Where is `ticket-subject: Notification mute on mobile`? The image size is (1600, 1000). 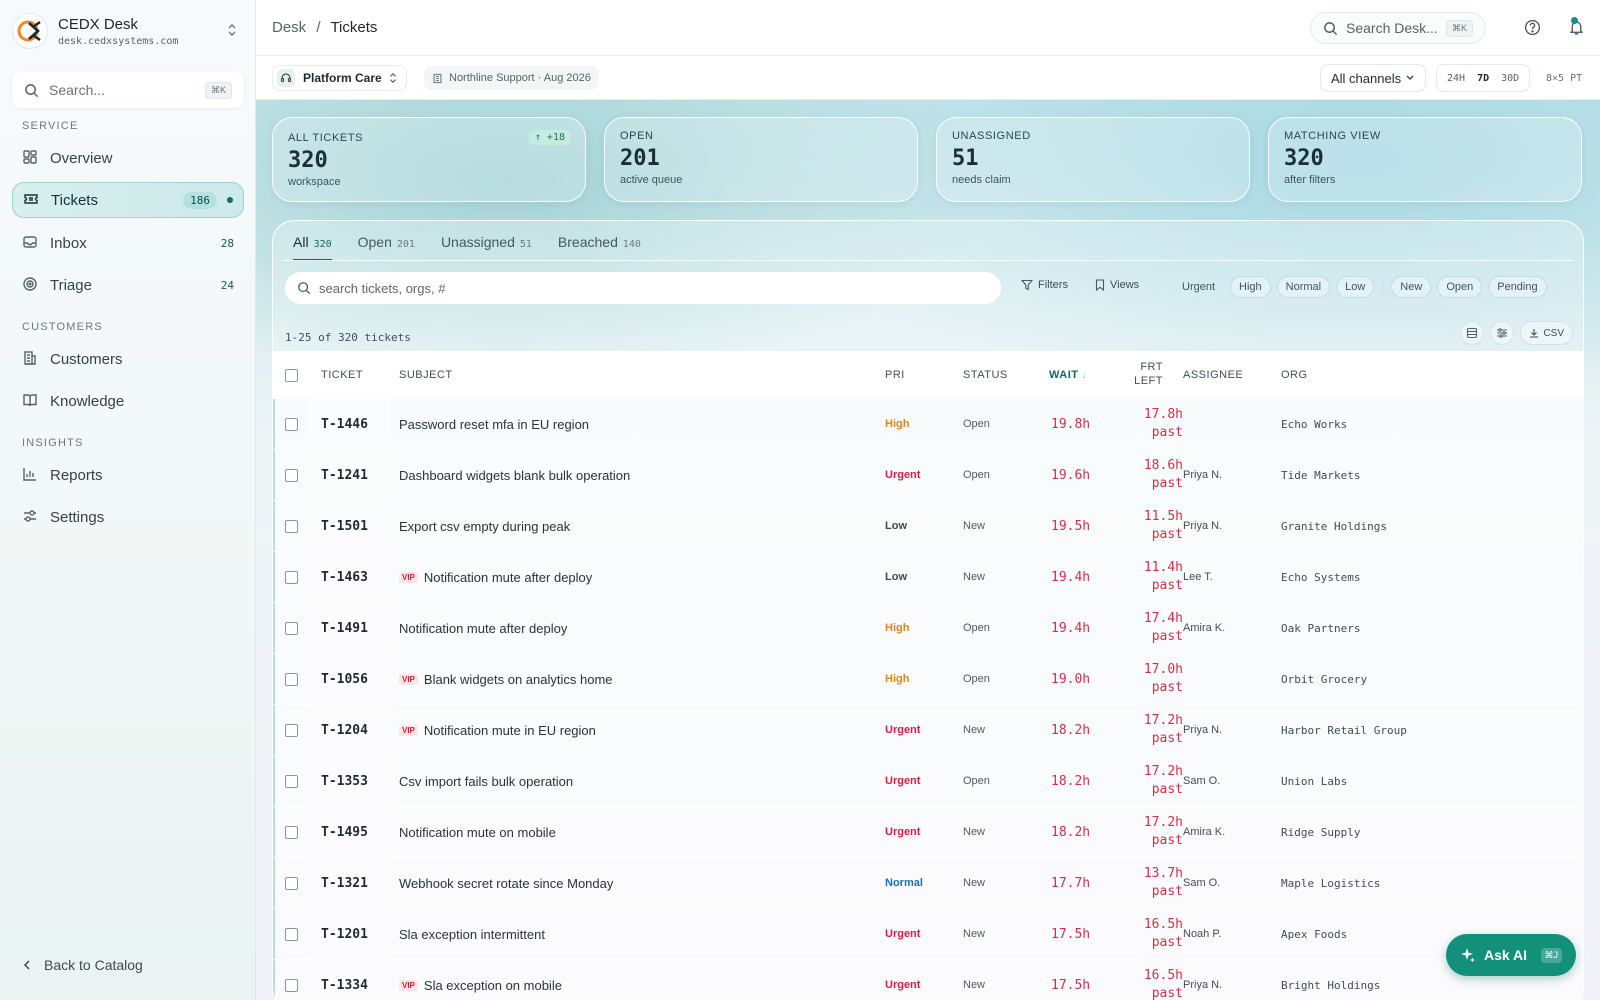
ticket-subject: Notification mute on mobile is located at coordinates (477, 832).